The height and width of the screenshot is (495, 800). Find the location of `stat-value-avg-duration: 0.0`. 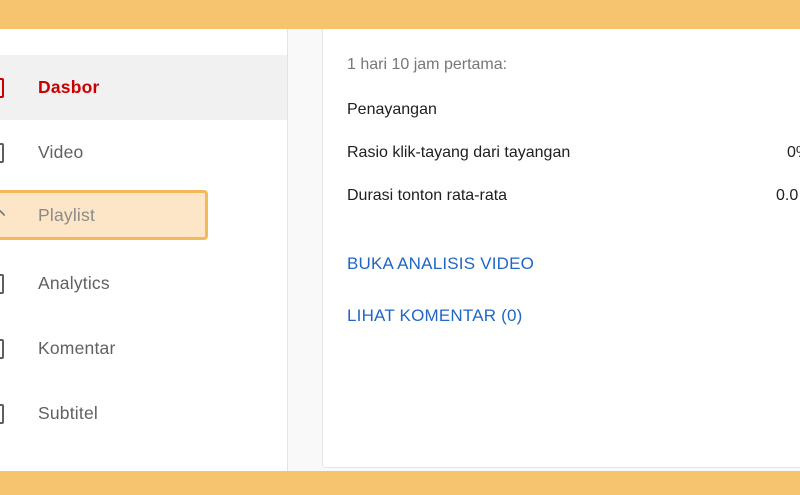

stat-value-avg-duration: 0.0 is located at coordinates (787, 195).